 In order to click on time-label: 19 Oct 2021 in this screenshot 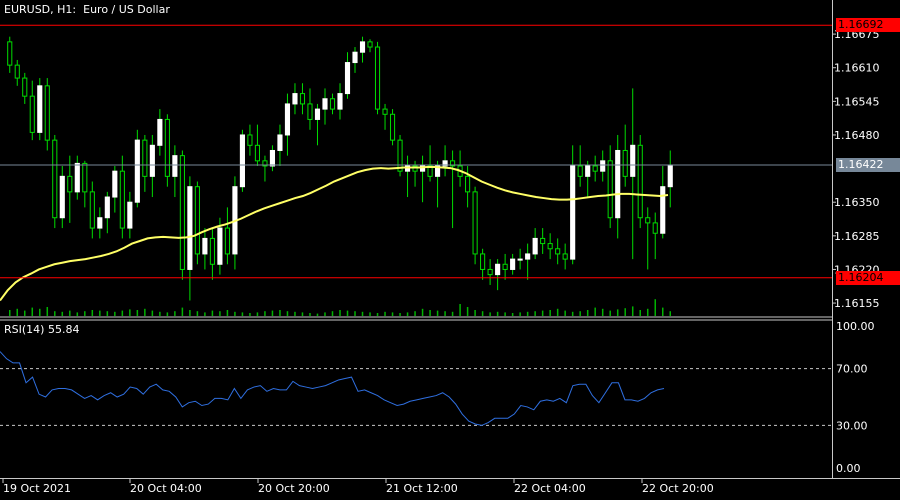, I will do `click(37, 488)`.